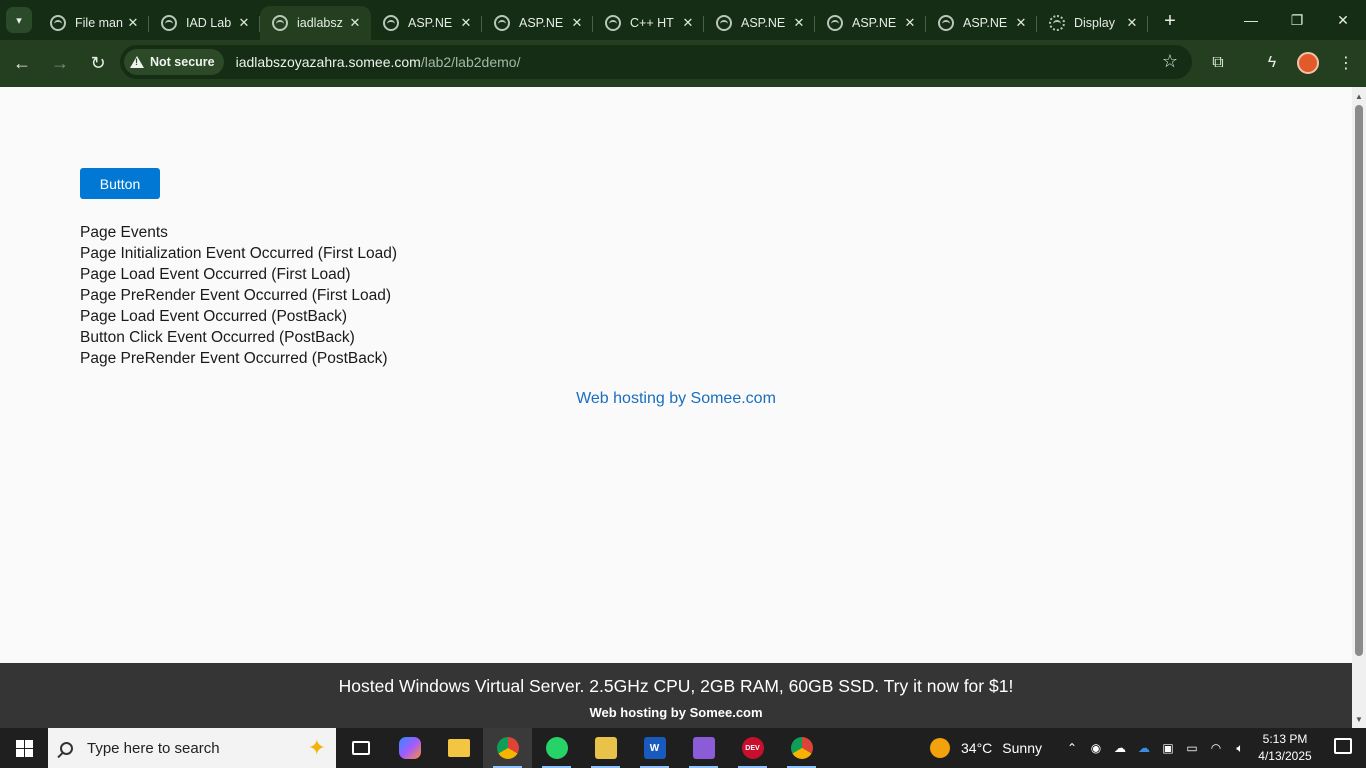  I want to click on visual-studio-button, so click(703, 748).